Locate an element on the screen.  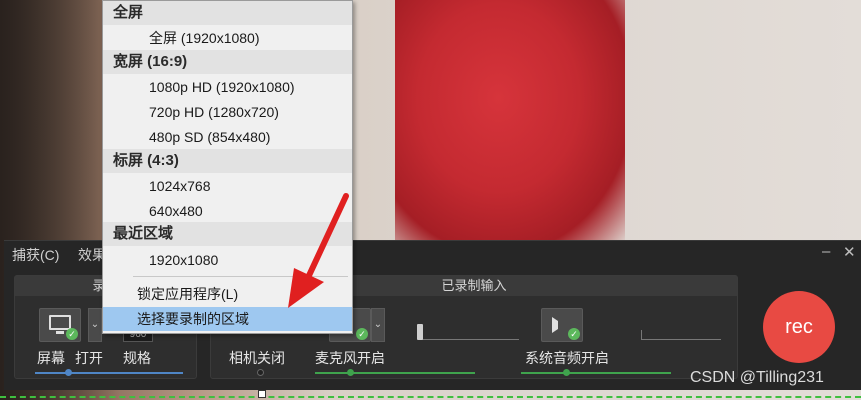
menu-capture: 捕获(C) is located at coordinates (35, 255).